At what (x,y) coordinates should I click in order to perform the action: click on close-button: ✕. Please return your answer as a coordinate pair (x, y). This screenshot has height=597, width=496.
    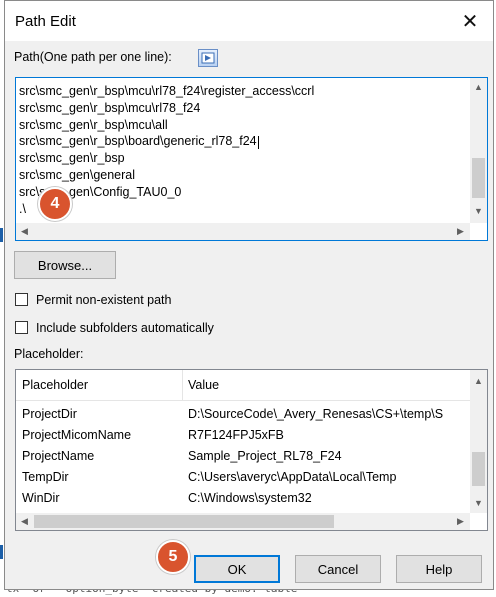
    Looking at the image, I should click on (470, 21).